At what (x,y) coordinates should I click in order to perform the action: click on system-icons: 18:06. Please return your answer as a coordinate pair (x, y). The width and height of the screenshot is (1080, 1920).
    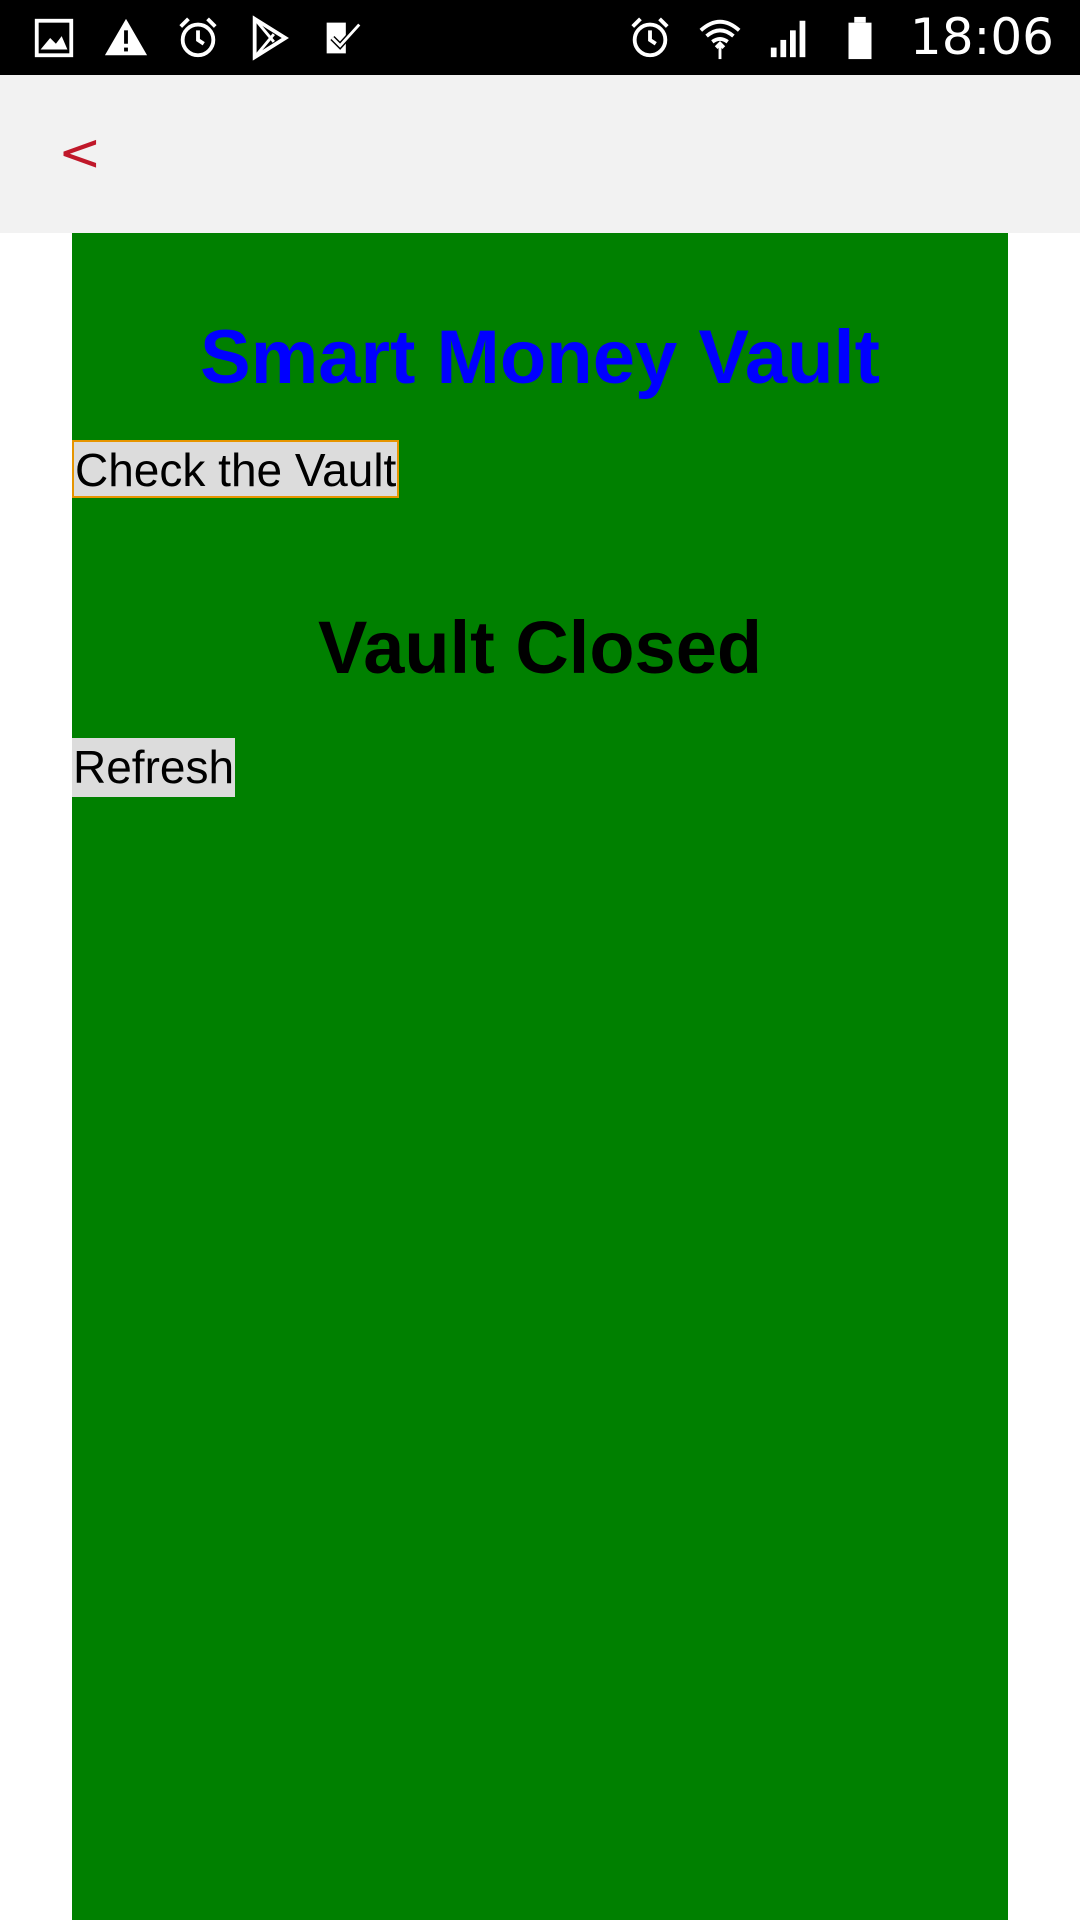
    Looking at the image, I should click on (840, 37).